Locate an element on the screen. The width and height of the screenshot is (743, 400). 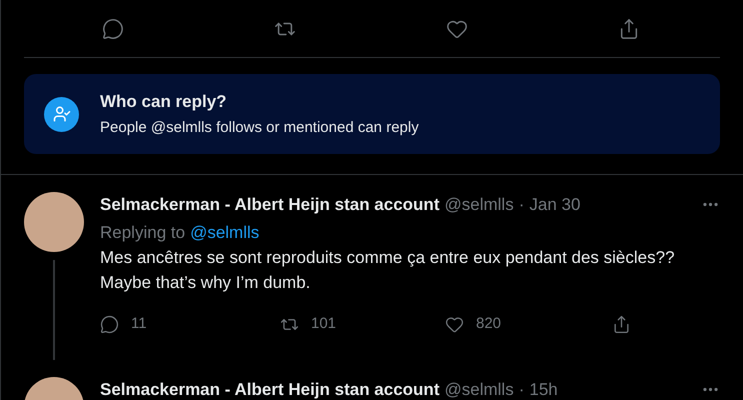
mention-link: @selmlls is located at coordinates (225, 232).